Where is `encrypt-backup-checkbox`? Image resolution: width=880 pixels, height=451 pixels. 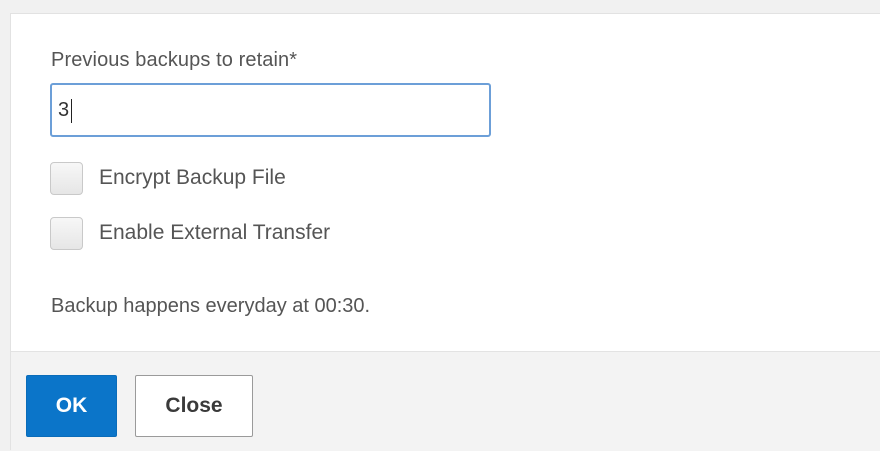 encrypt-backup-checkbox is located at coordinates (66, 178).